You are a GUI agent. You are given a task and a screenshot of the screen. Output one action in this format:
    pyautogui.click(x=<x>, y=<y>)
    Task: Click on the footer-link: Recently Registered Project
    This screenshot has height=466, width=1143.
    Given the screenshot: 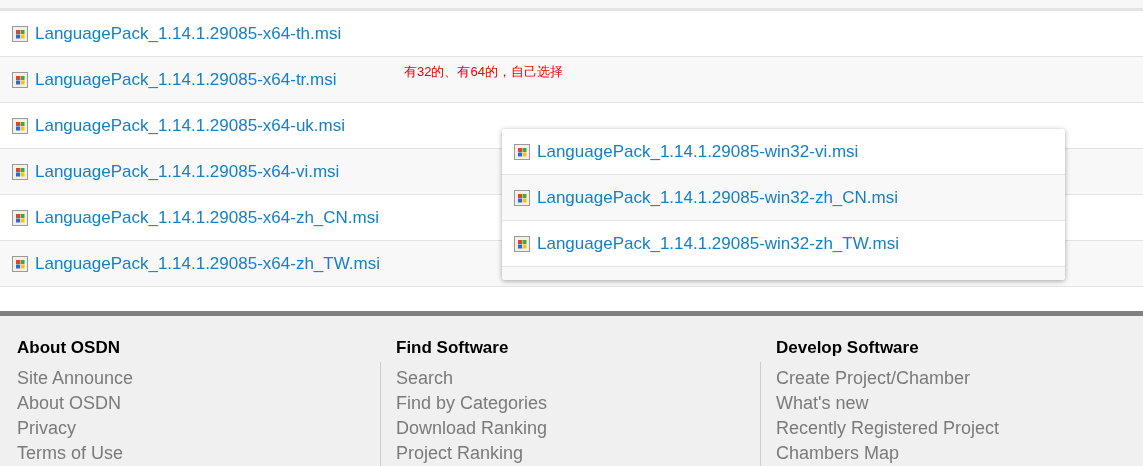 What is the action you would take?
    pyautogui.click(x=888, y=428)
    